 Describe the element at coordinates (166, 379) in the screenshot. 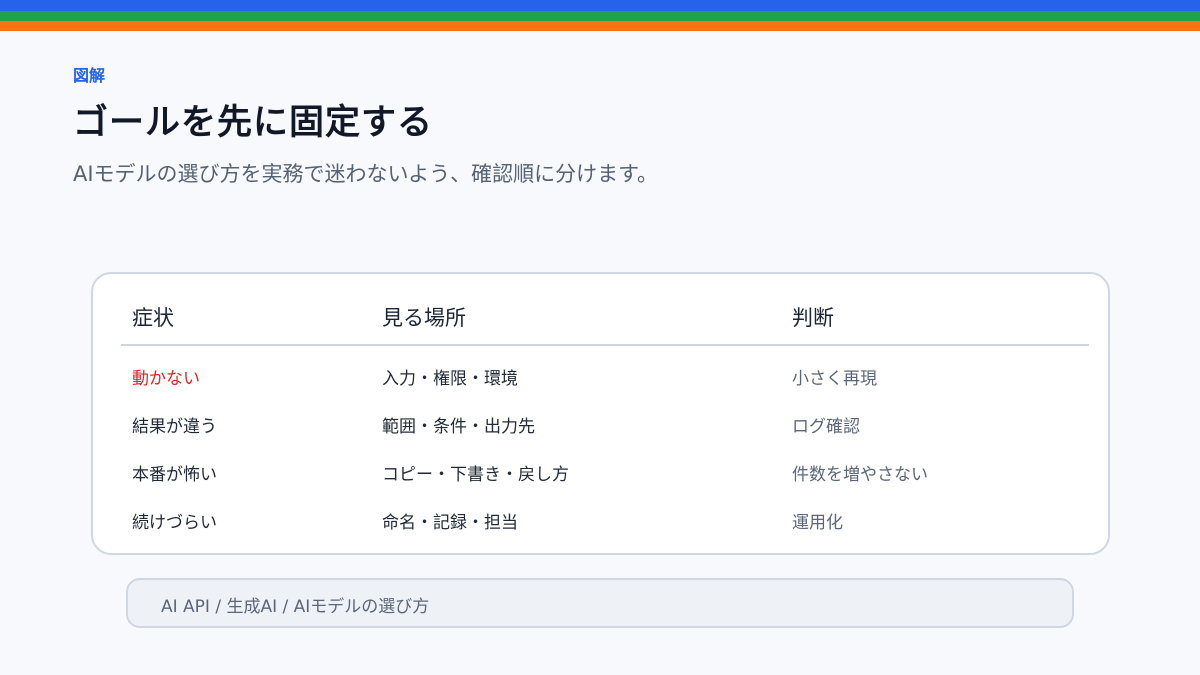

I see `symptom-cell: 動かない` at that location.